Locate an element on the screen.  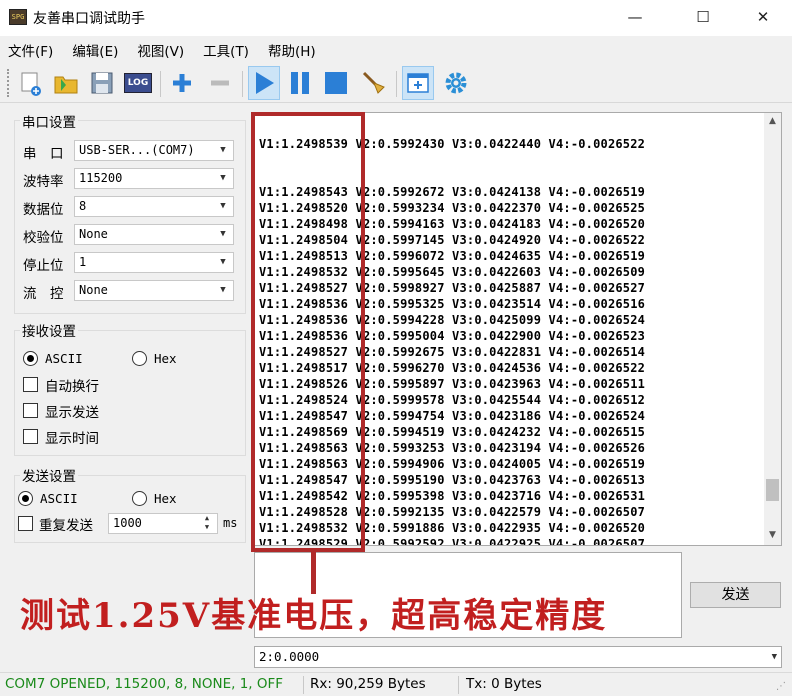
scroll-up-icon: ▲ is located at coordinates (772, 121).